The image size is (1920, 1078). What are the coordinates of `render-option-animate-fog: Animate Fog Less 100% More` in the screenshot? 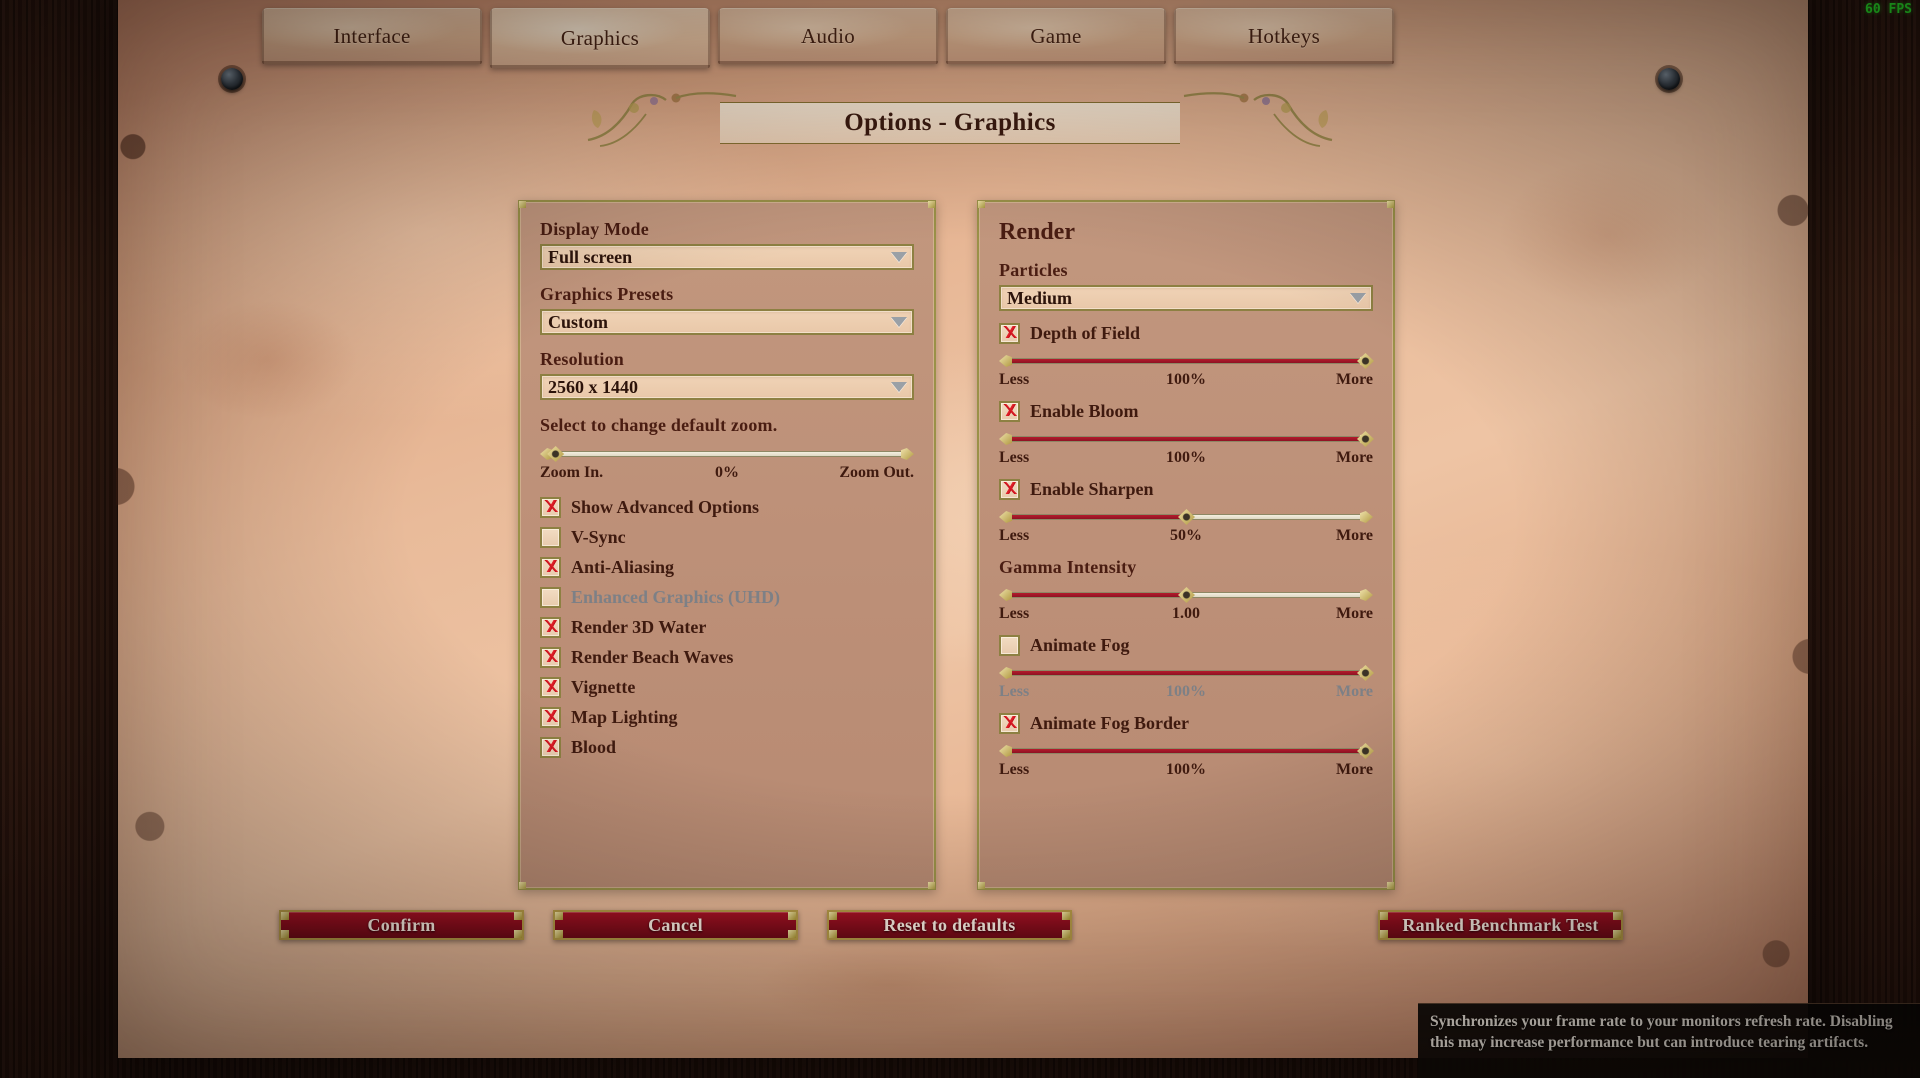 It's located at (1186, 669).